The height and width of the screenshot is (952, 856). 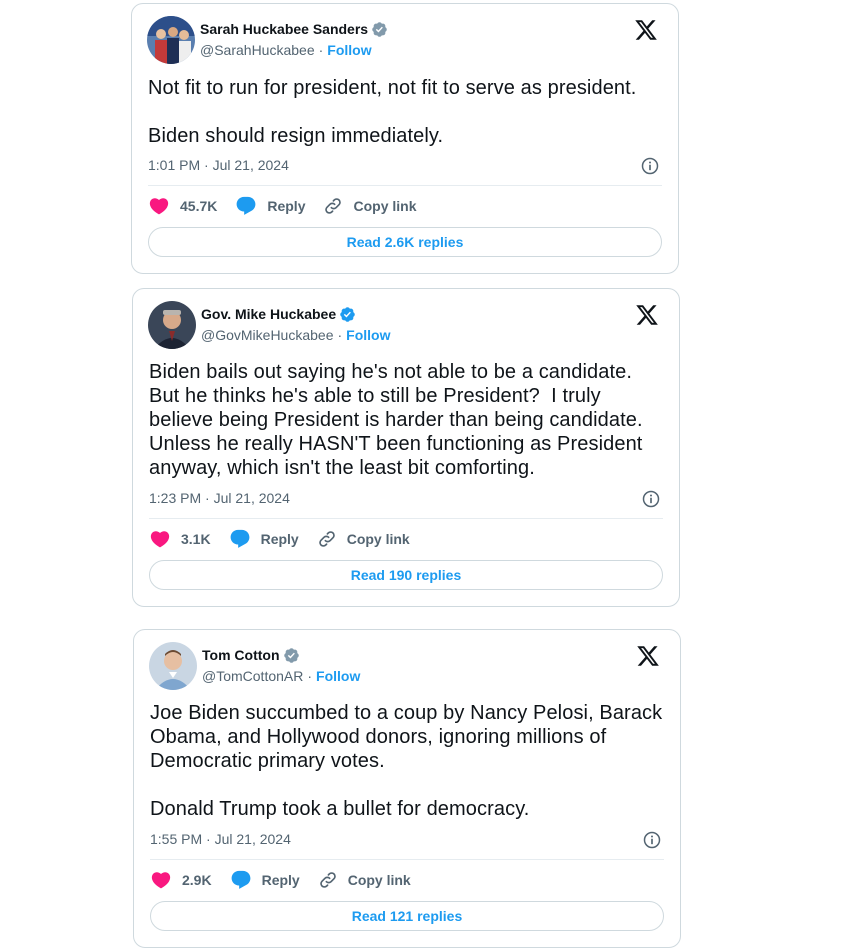 I want to click on like-count: 45.7K, so click(x=199, y=206).